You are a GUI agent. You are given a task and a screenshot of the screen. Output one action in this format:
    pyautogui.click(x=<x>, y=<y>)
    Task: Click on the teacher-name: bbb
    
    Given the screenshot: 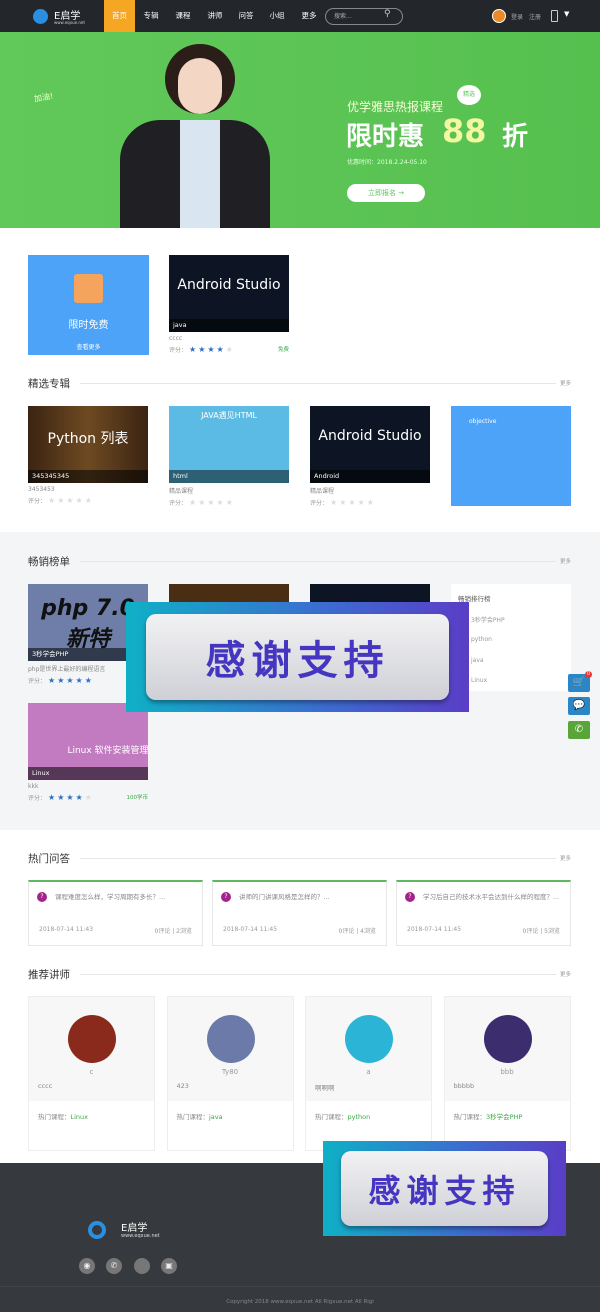 What is the action you would take?
    pyautogui.click(x=507, y=1072)
    